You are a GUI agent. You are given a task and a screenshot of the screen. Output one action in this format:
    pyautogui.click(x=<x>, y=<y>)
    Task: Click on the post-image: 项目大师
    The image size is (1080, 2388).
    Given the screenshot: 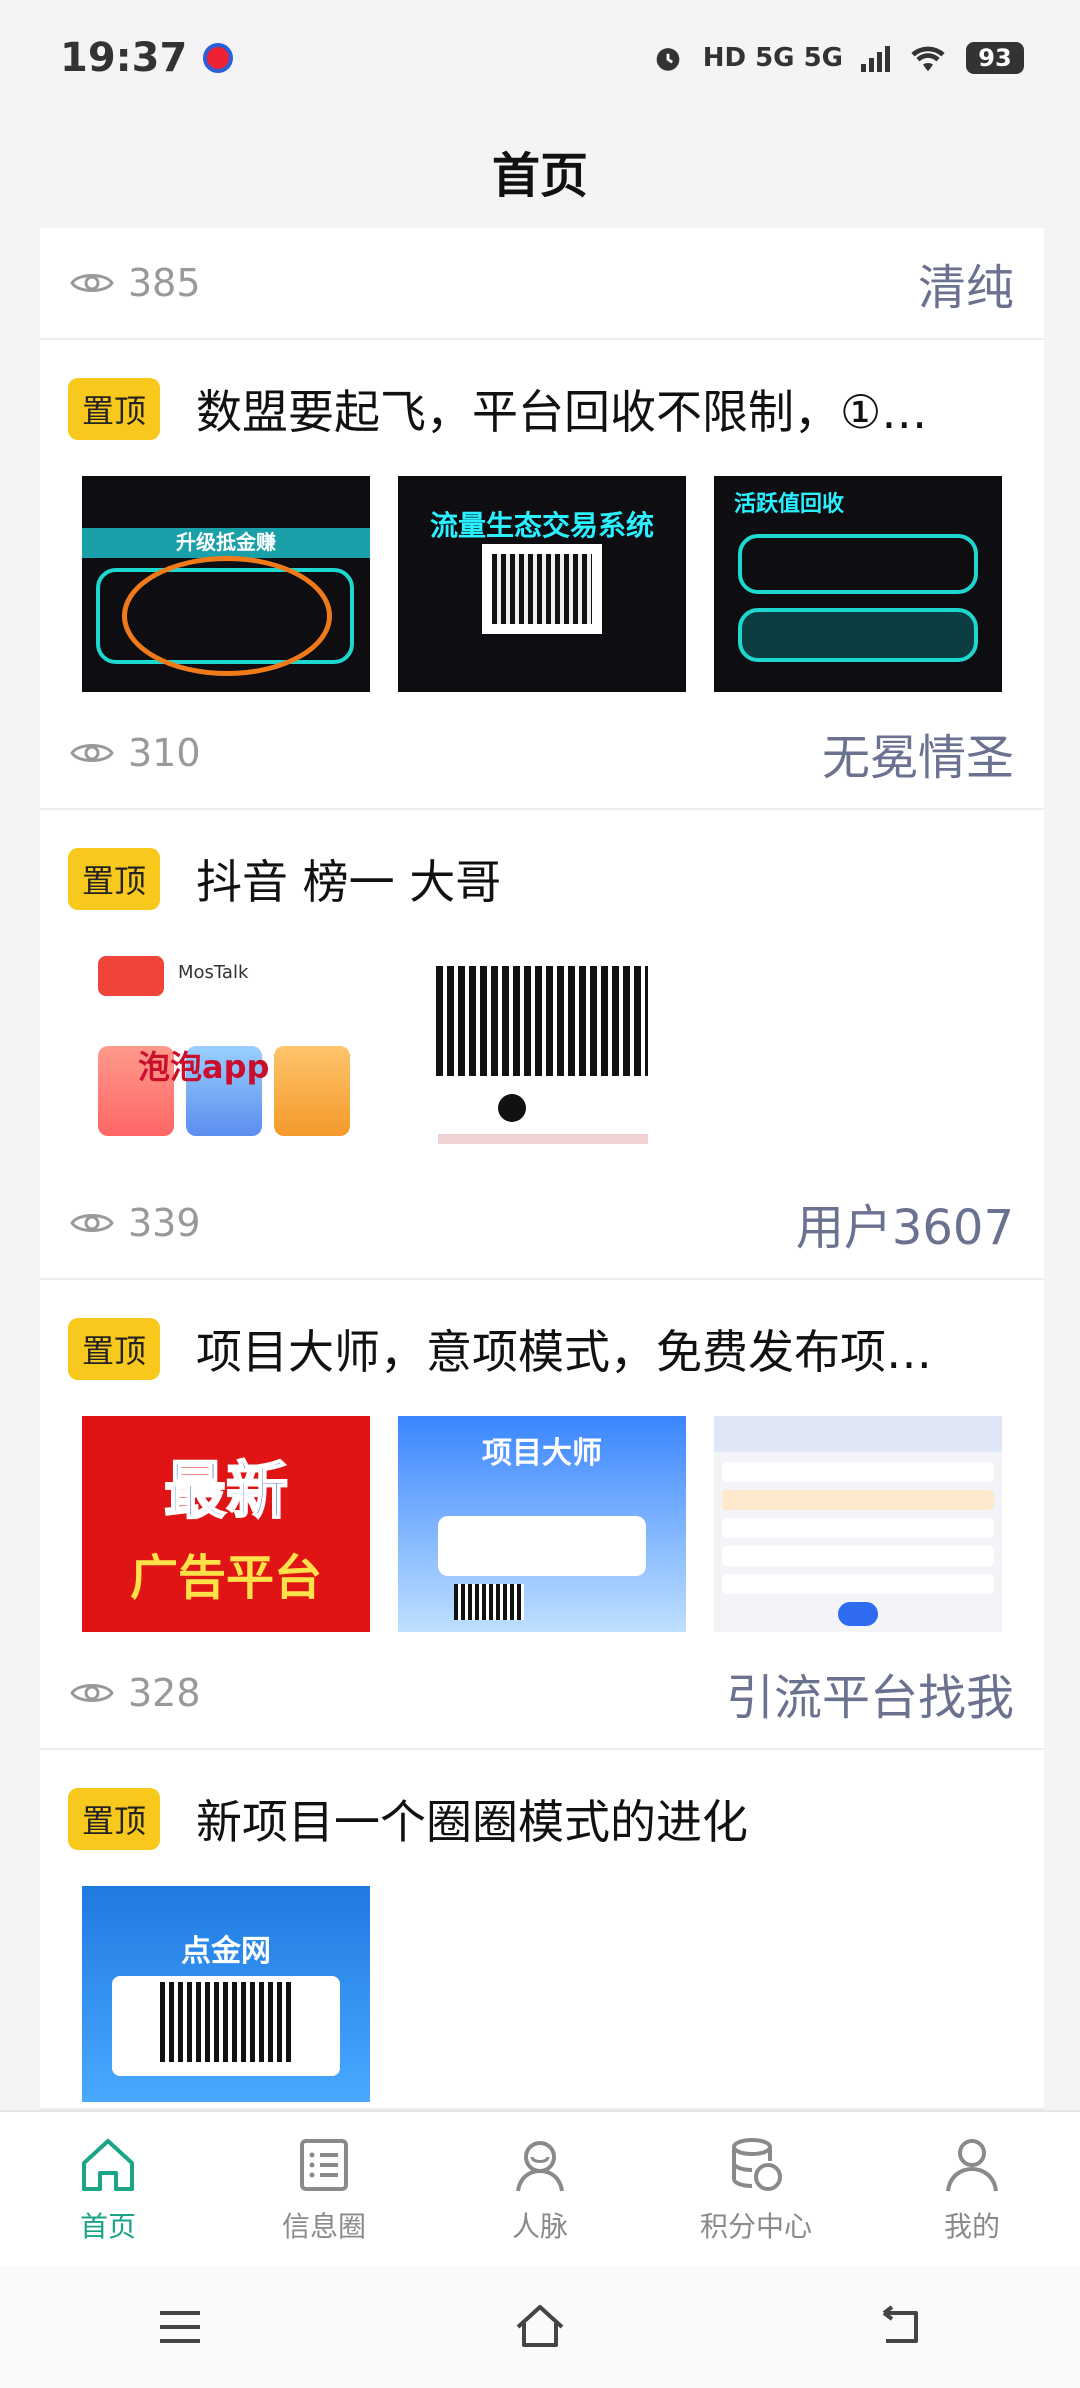 What is the action you would take?
    pyautogui.click(x=542, y=1524)
    